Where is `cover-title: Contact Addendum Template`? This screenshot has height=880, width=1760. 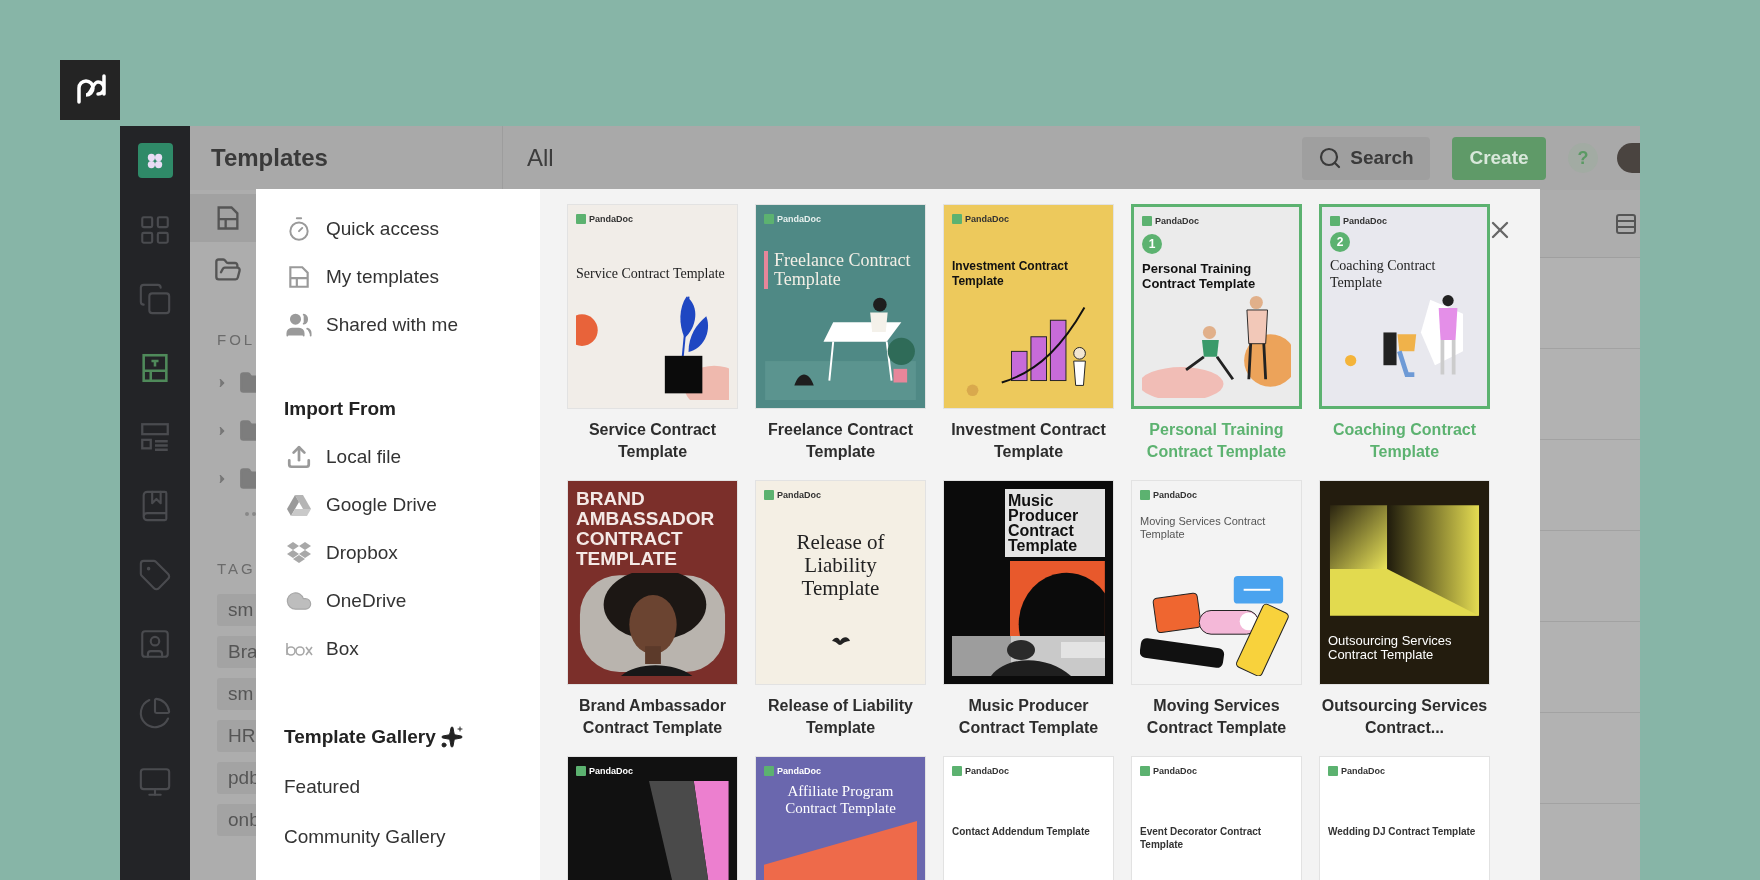
cover-title: Contact Addendum Template is located at coordinates (1021, 831).